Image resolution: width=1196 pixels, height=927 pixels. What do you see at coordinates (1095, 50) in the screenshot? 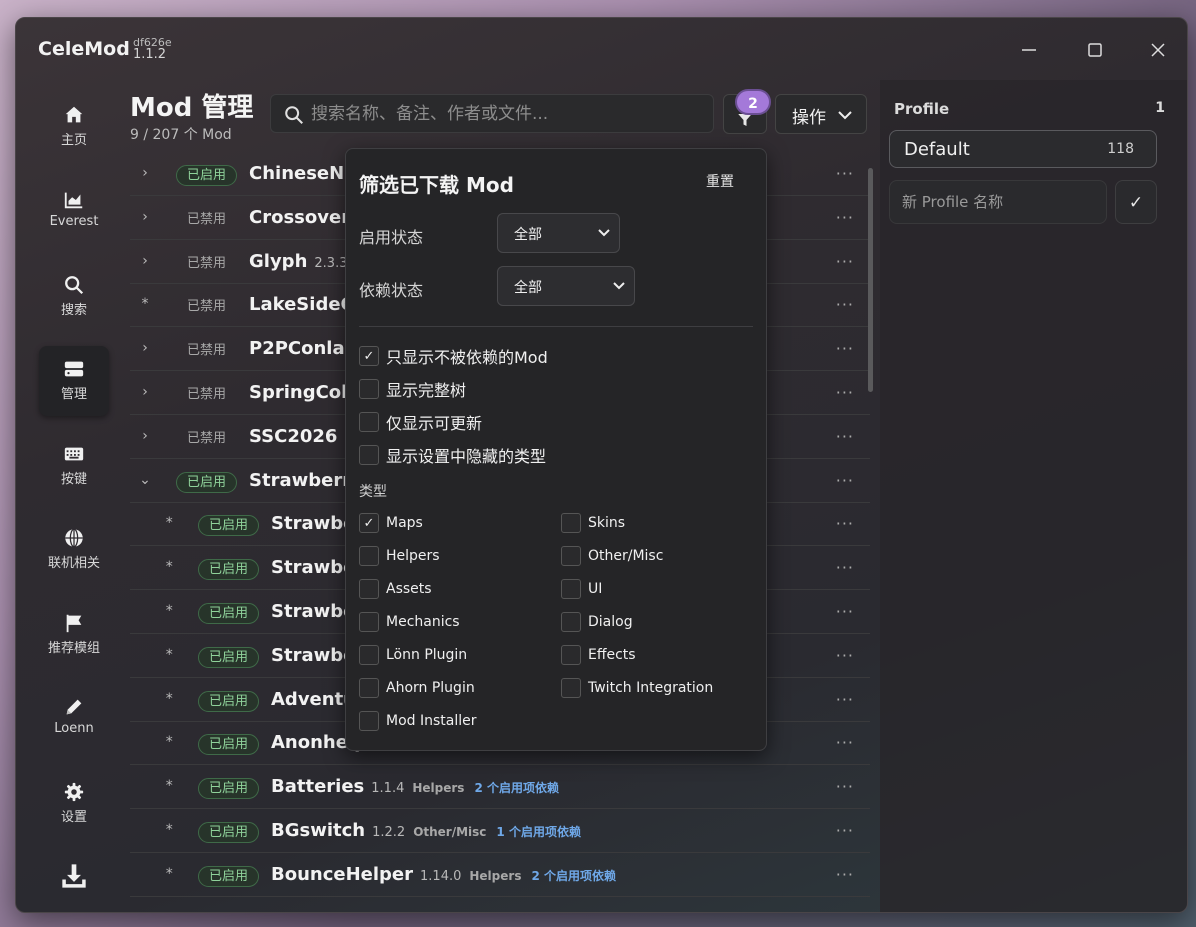
I see `maximize-button` at bounding box center [1095, 50].